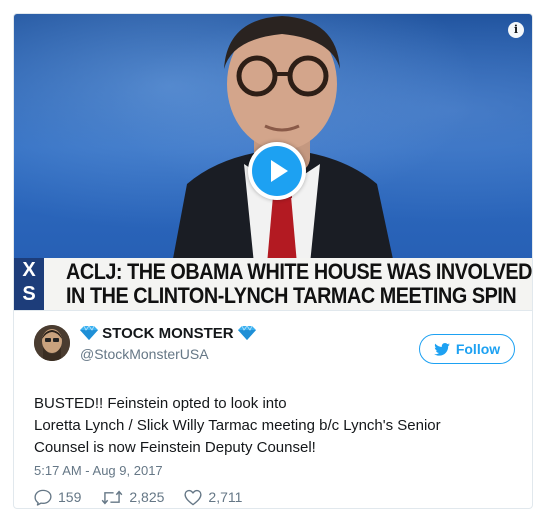 This screenshot has height=520, width=546. Describe the element at coordinates (299, 271) in the screenshot. I see `chyron-line-1: ACLJ: THE OBAMA WHITE HOUSE WAS INVOLVED` at that location.